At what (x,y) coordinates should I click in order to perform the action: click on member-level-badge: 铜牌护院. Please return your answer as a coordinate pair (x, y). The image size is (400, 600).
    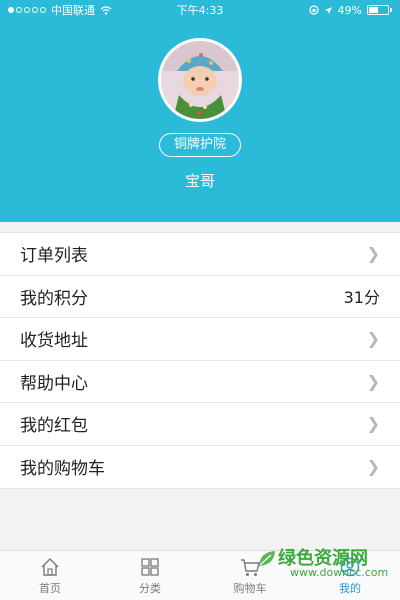
    Looking at the image, I should click on (200, 145).